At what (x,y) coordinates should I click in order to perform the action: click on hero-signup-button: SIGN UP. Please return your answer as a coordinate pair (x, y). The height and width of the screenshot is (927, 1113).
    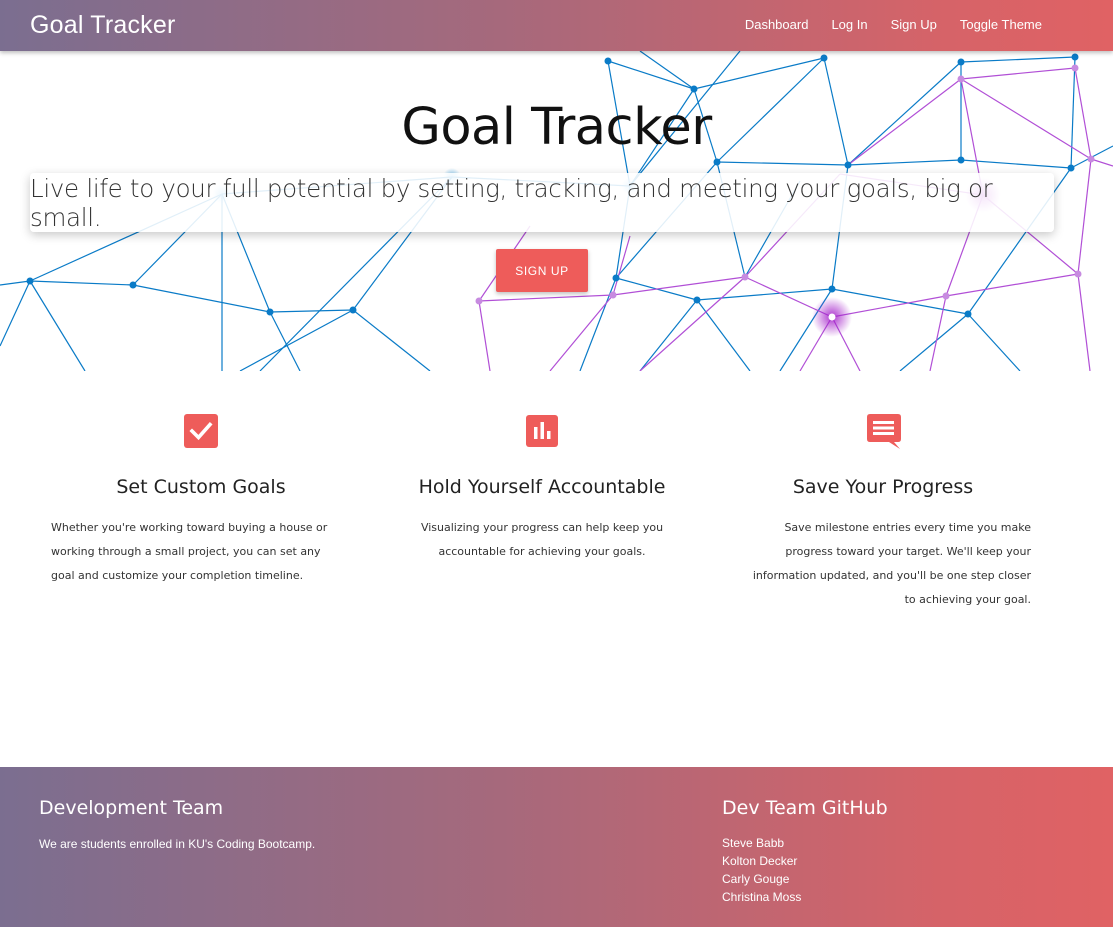
    Looking at the image, I should click on (542, 270).